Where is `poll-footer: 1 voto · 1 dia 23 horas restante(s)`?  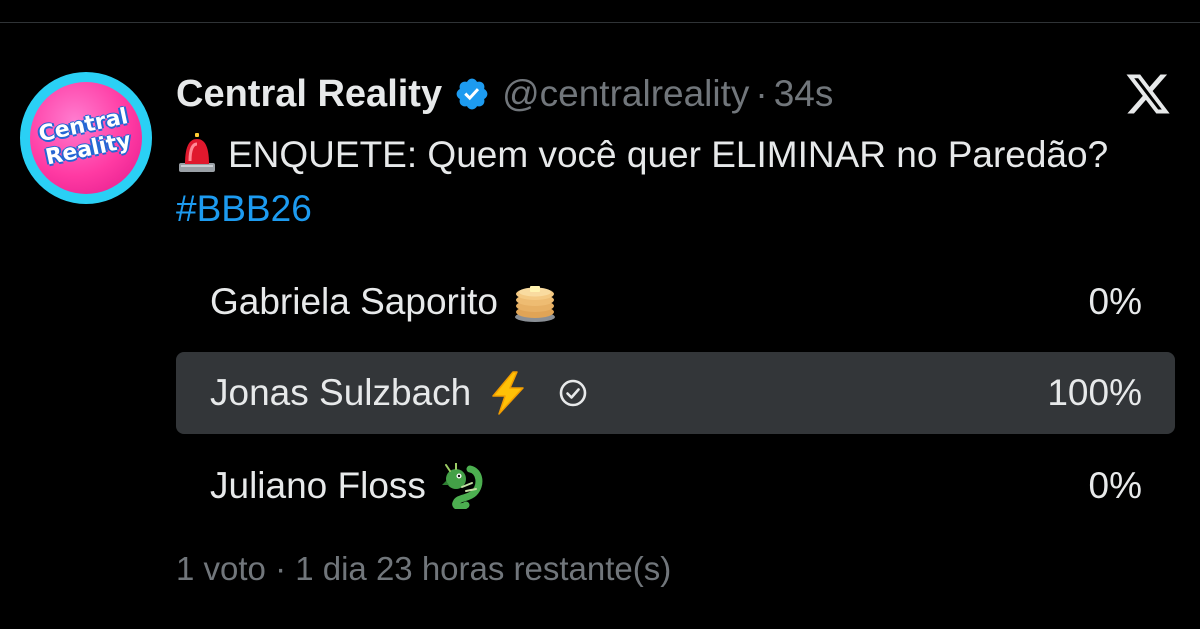 poll-footer: 1 voto · 1 dia 23 horas restante(s) is located at coordinates (424, 568).